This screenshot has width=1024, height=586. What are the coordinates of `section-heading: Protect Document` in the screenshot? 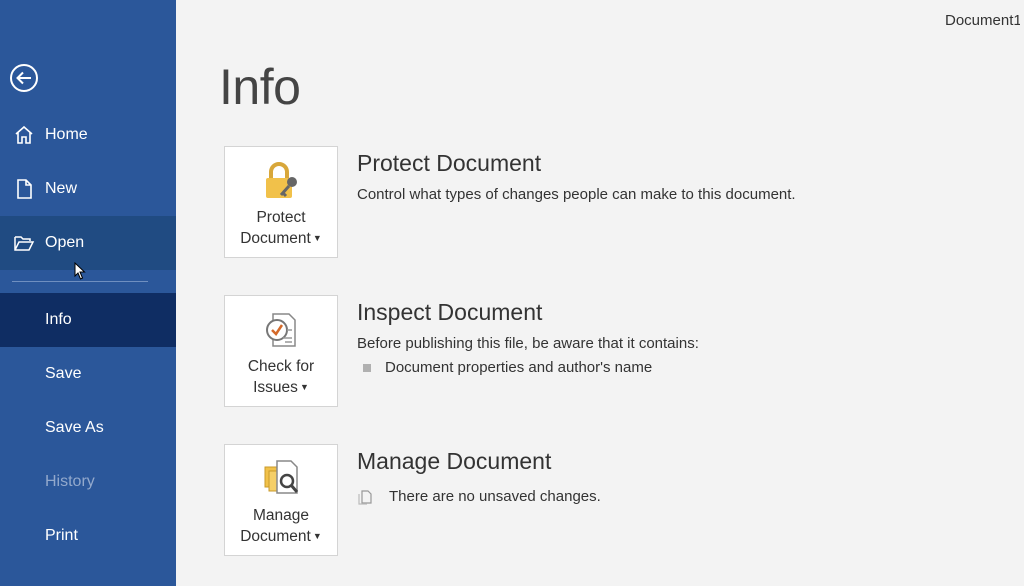 It's located at (449, 163).